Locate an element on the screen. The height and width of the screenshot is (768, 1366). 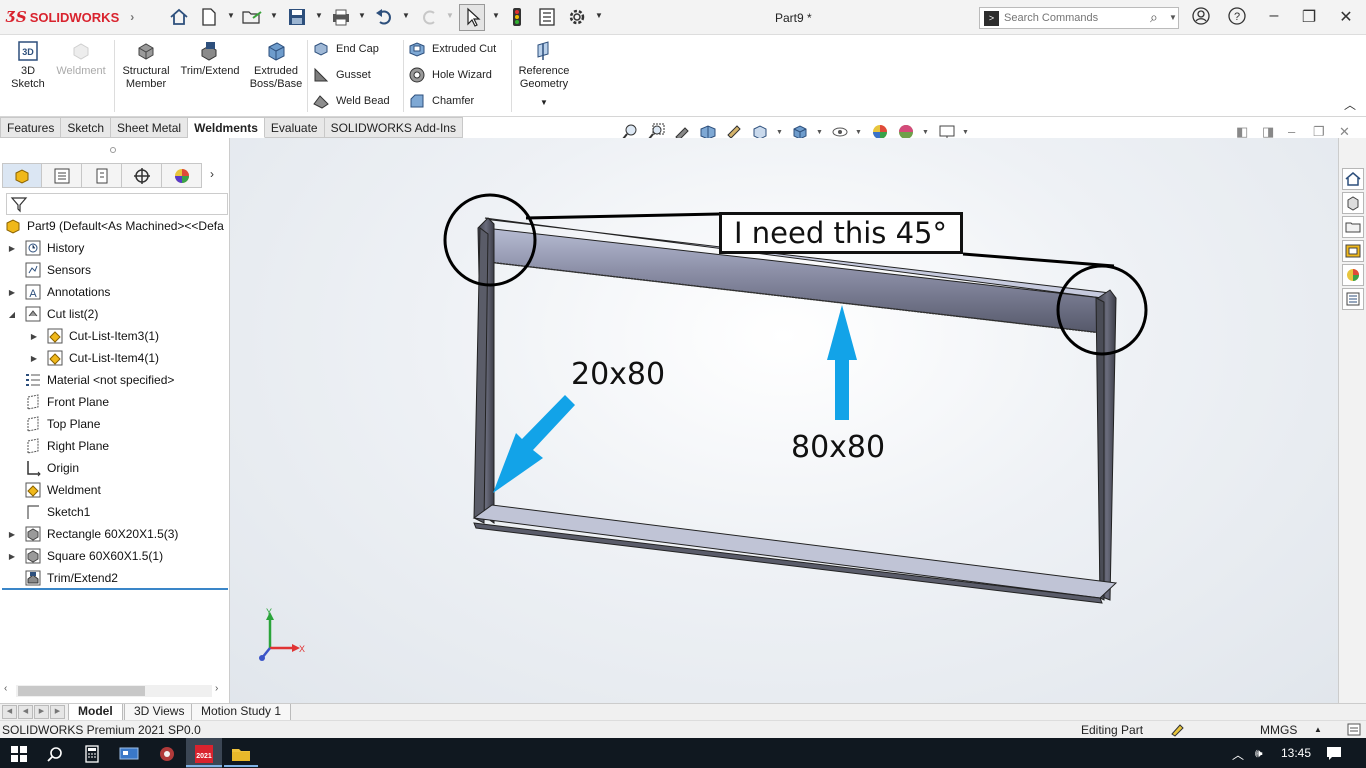
design-library-icon is located at coordinates (1353, 203).